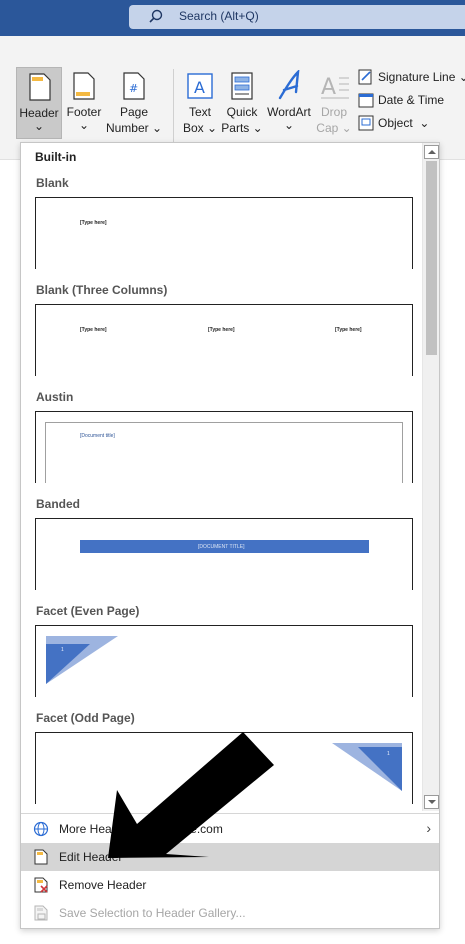 Image resolution: width=465 pixels, height=944 pixels. Describe the element at coordinates (289, 85) in the screenshot. I see `wordart-icon` at that location.